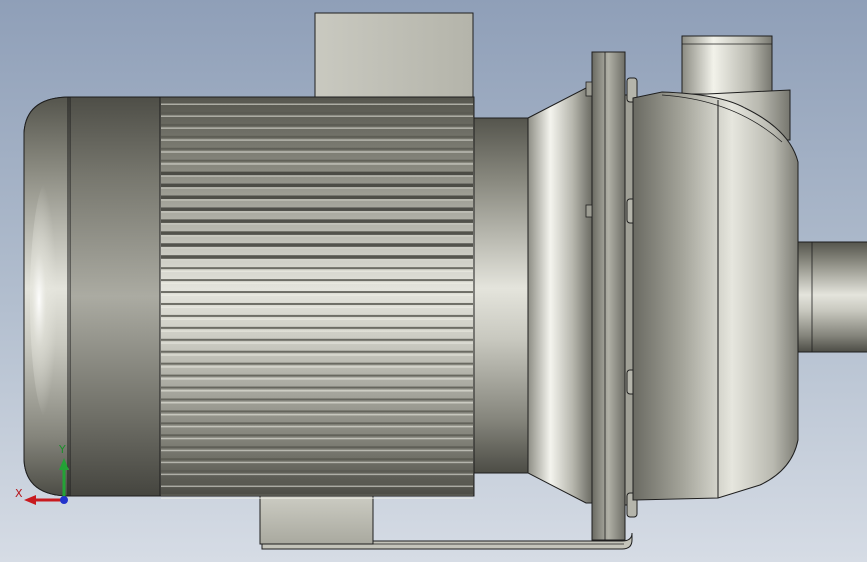 This screenshot has height=562, width=867. I want to click on y-axis-label: Y, so click(62, 449).